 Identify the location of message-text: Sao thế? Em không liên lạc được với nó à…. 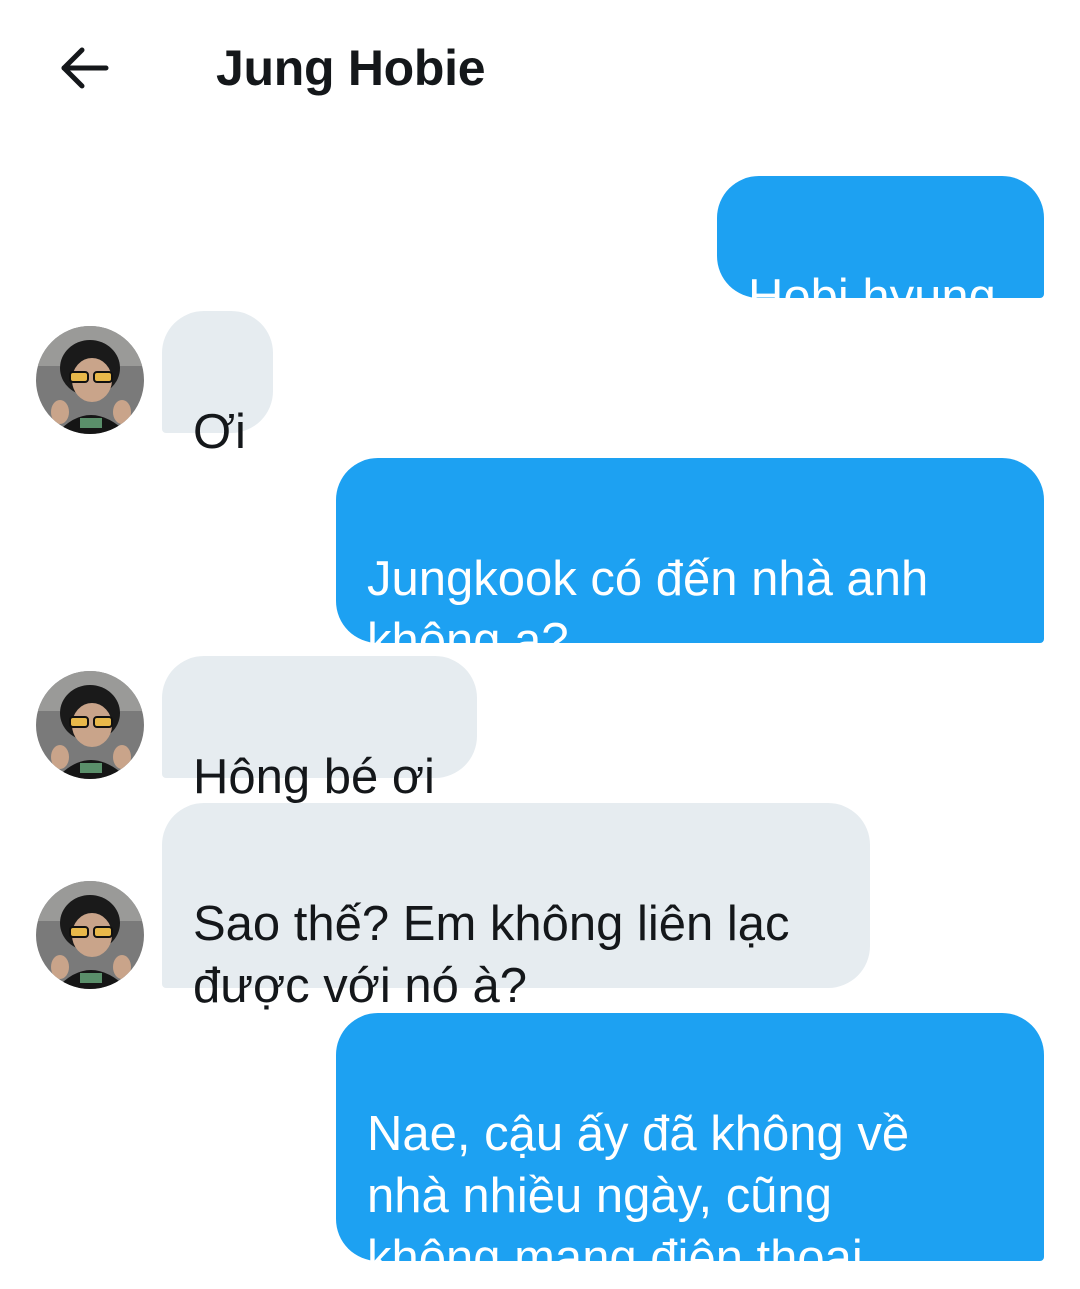
(491, 955).